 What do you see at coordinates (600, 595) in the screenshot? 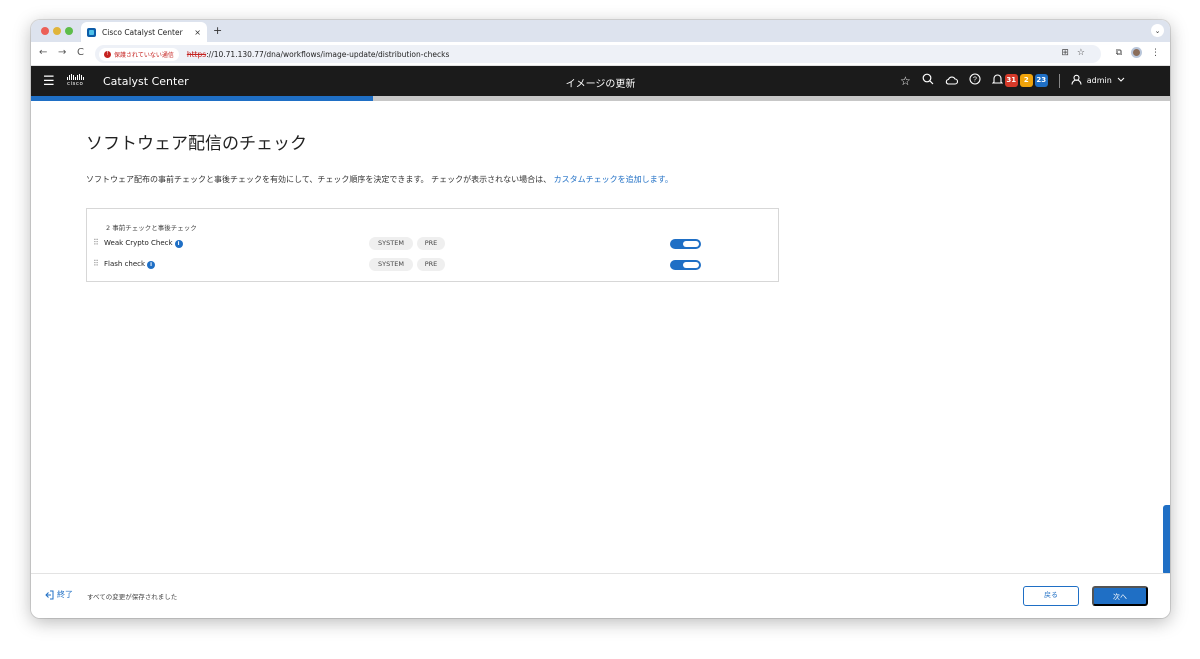
I see `workflow-footer: 終了 すべての変更が保存されました 戻る 次へ` at bounding box center [600, 595].